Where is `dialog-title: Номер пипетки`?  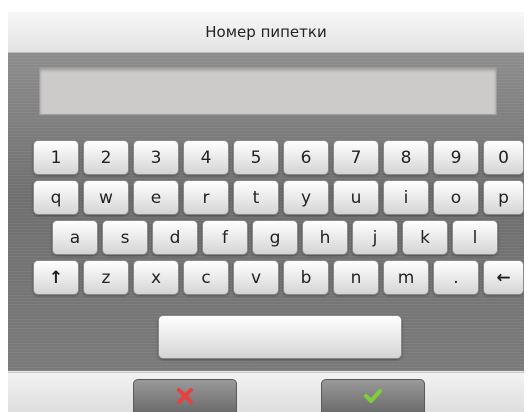
dialog-title: Номер пипетки is located at coordinates (266, 32).